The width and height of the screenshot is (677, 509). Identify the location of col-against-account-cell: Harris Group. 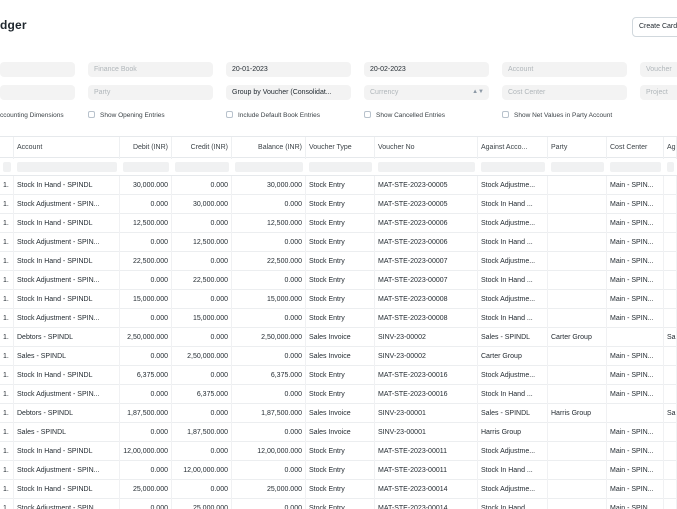
(513, 432).